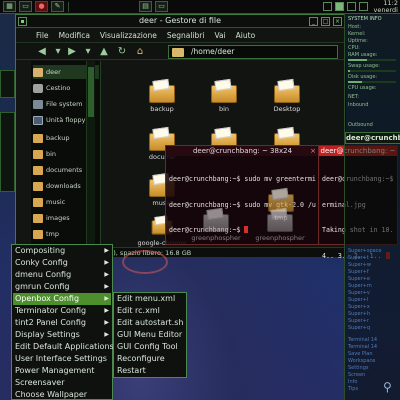 This screenshot has height=400, width=400. I want to click on editor-launcher: ✎, so click(57, 6).